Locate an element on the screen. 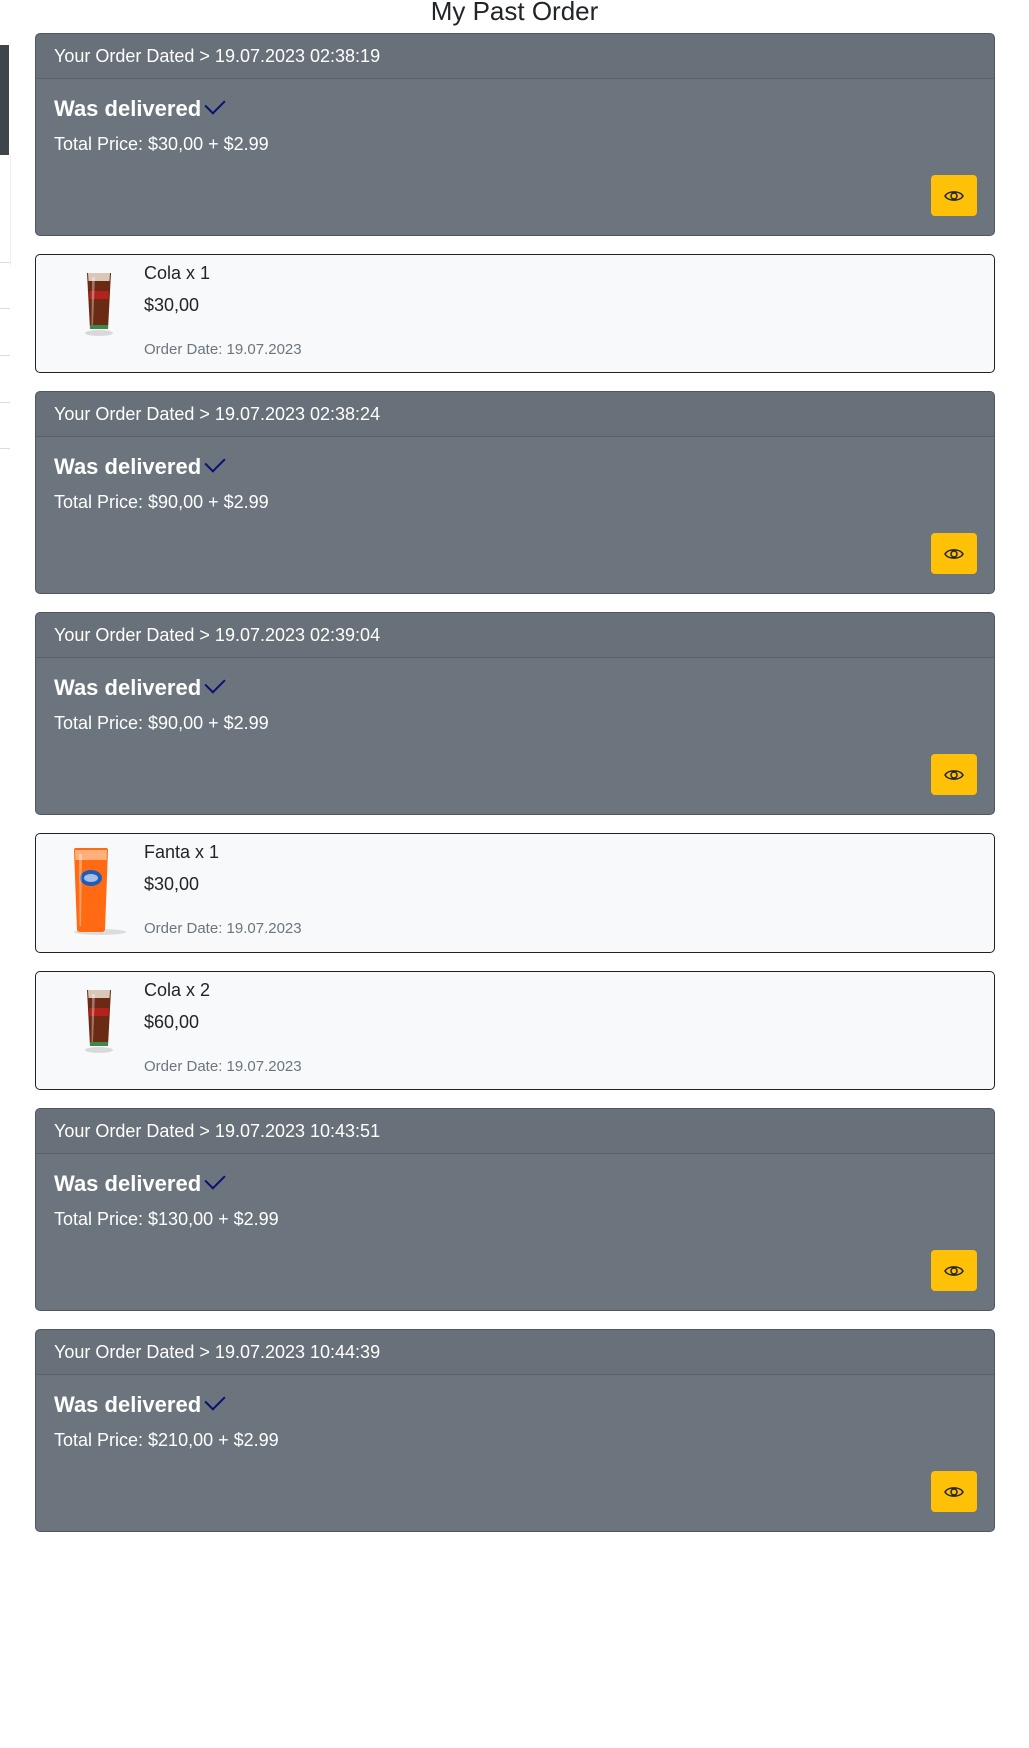 This screenshot has height=1748, width=1029. order-item-card: Cola x 1 $30,00 Order Date: 19.07.2023 is located at coordinates (515, 313).